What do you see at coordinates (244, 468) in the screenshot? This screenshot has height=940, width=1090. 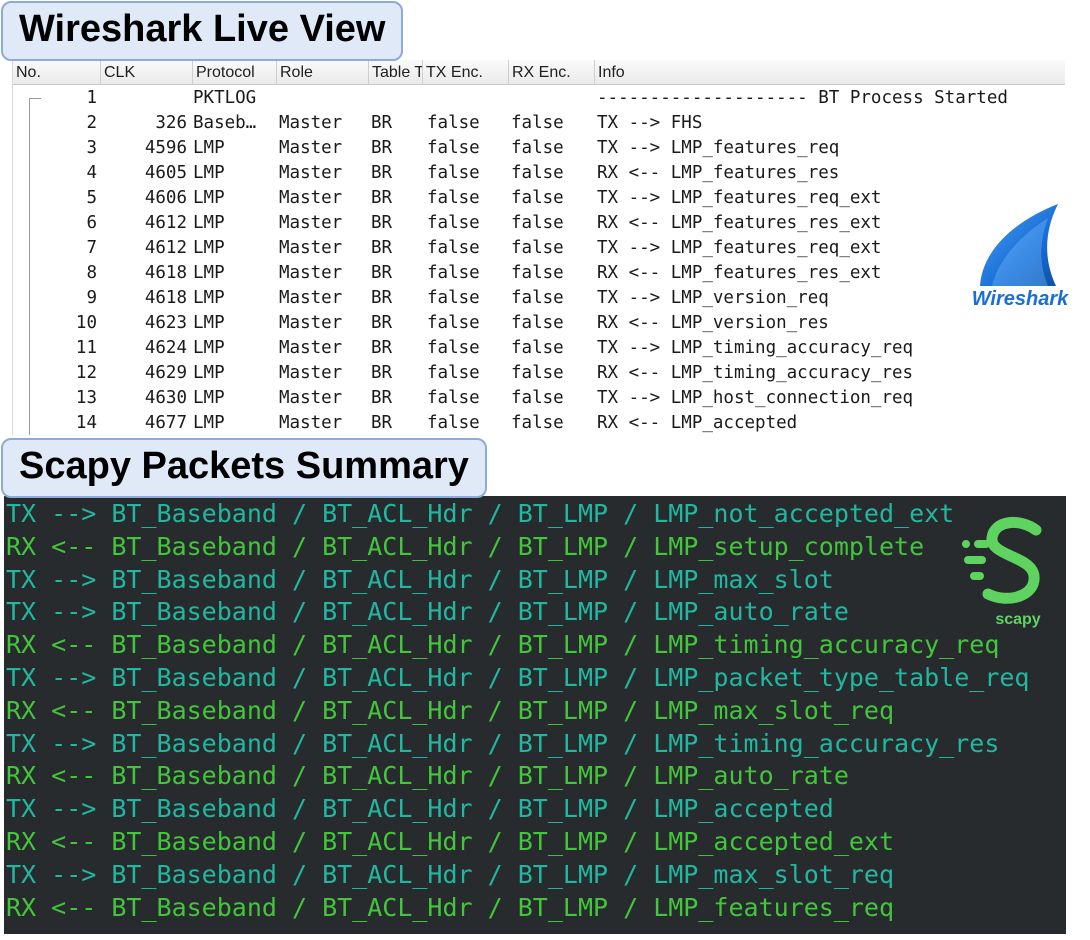 I see `scapy-section-title: Scapy Packets Summary` at bounding box center [244, 468].